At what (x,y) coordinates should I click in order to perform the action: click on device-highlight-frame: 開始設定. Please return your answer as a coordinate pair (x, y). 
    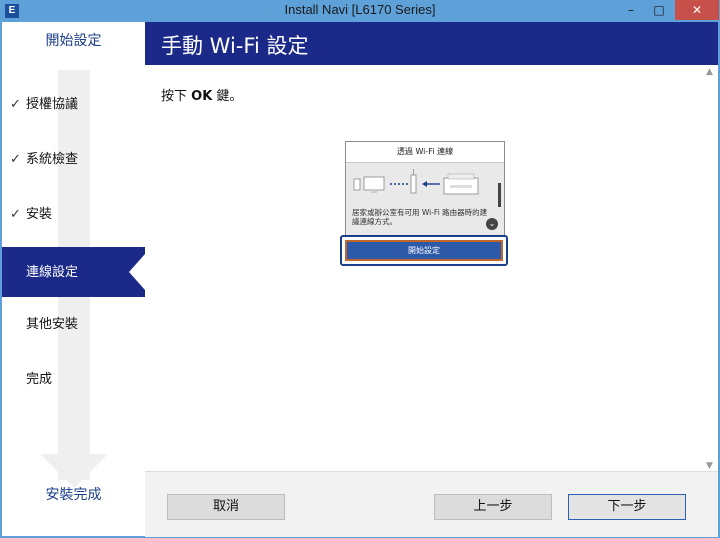
    Looking at the image, I should click on (424, 250).